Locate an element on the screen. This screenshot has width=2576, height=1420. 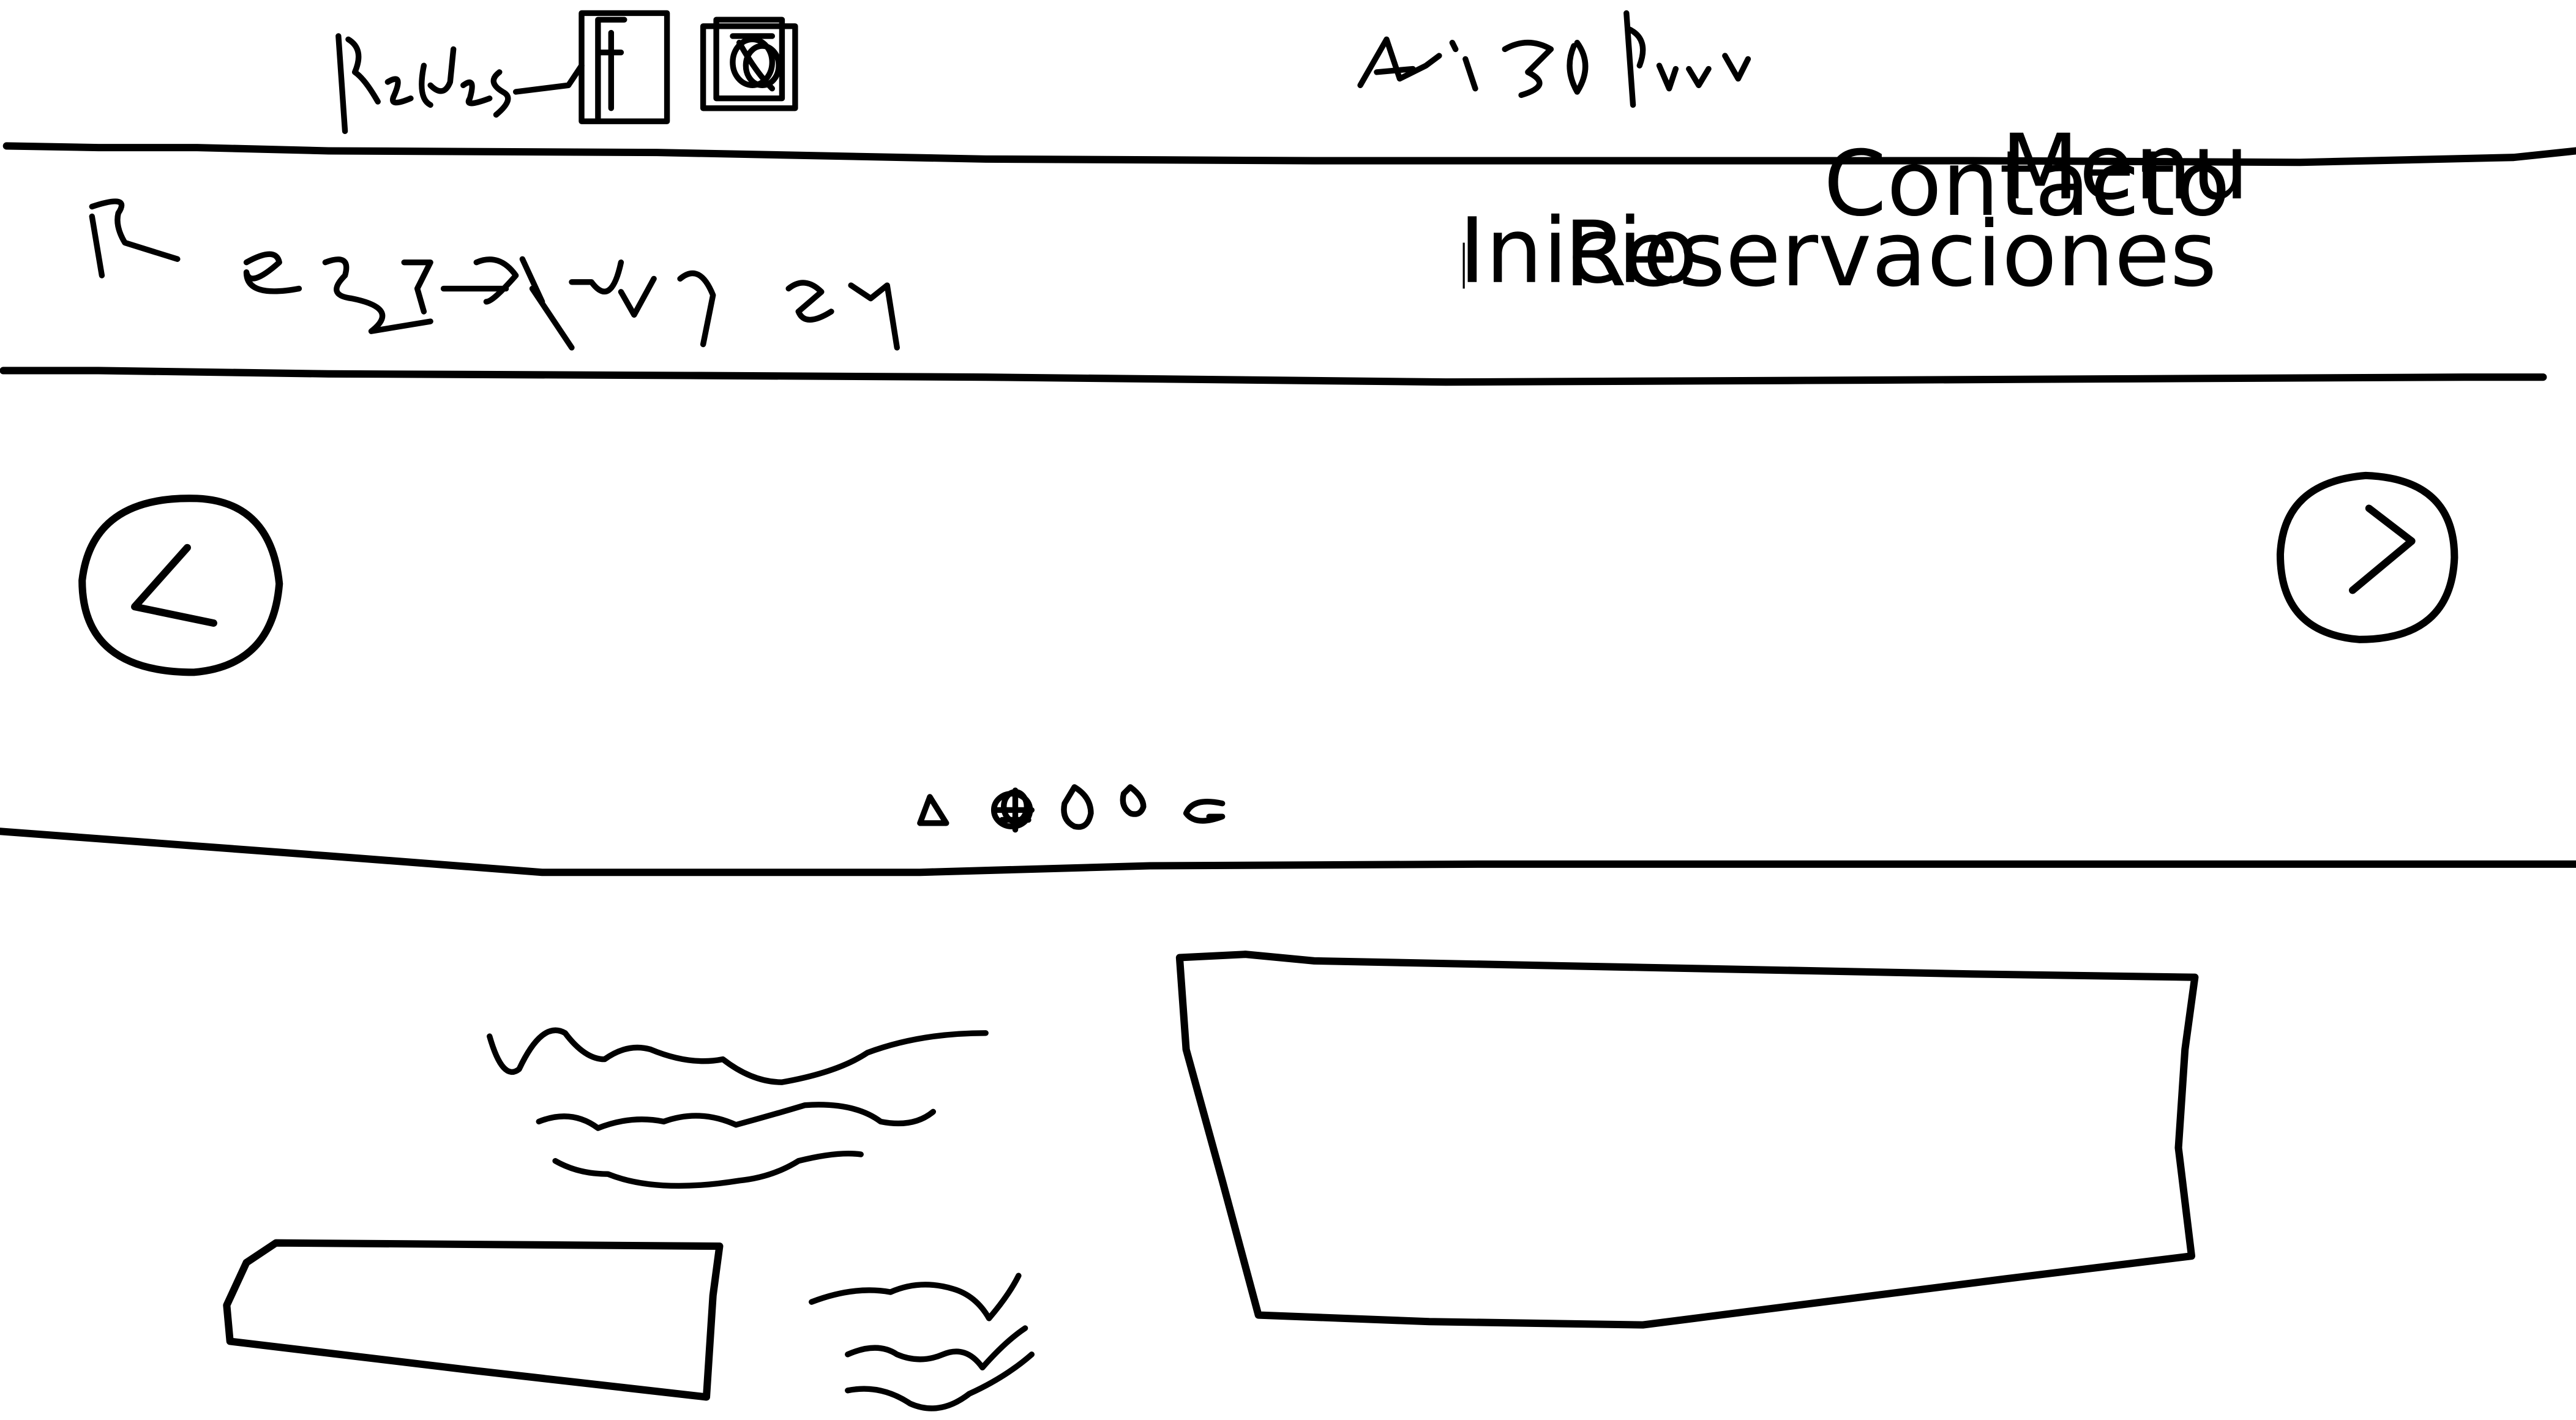
nav-item-menu: Menu is located at coordinates (2125, 167).